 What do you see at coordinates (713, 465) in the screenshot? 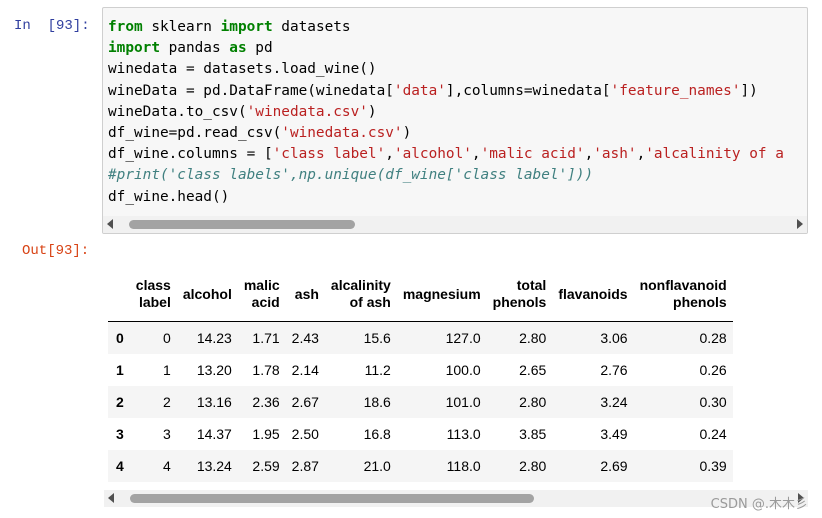
I see `table-cell: 0.39` at bounding box center [713, 465].